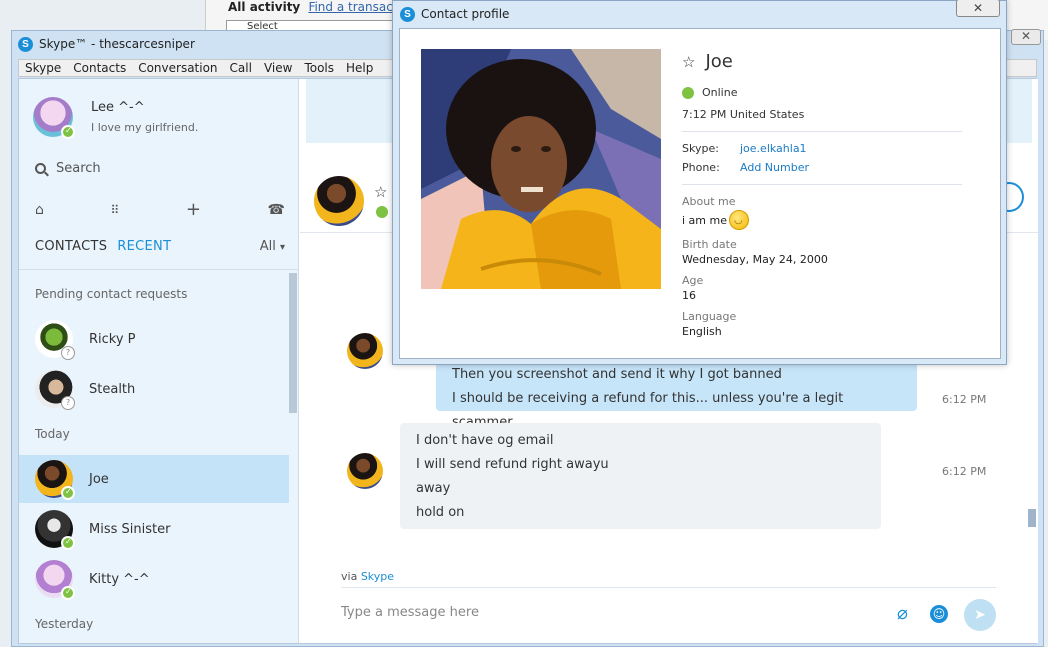 The height and width of the screenshot is (647, 1048). I want to click on sidebar-scrollbar, so click(293, 343).